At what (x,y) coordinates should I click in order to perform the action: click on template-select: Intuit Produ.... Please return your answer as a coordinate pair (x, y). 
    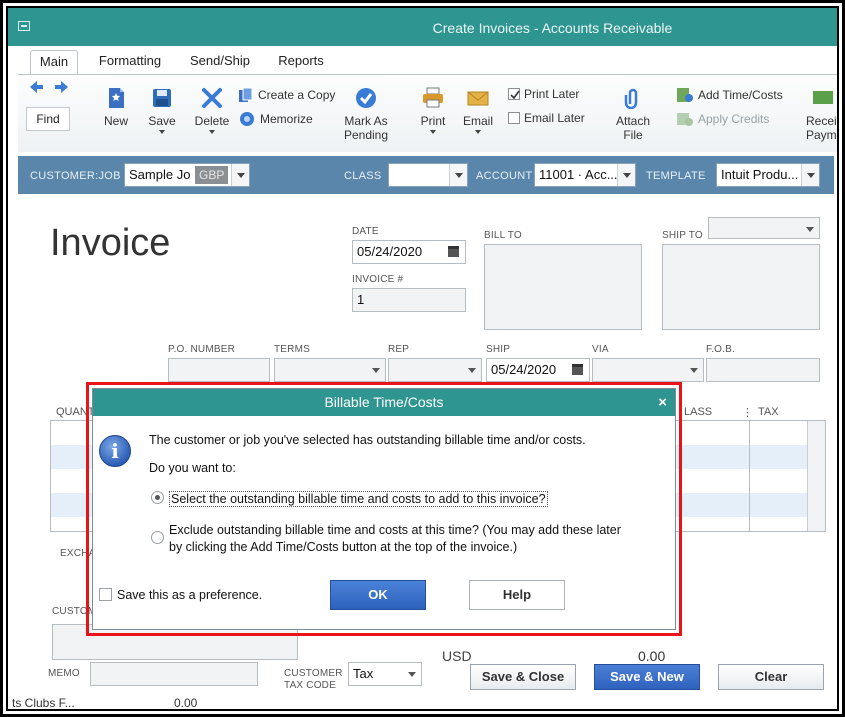
    Looking at the image, I should click on (768, 175).